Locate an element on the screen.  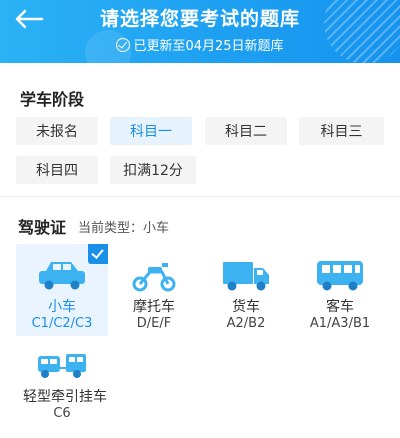
vehicle-name: 客车 is located at coordinates (340, 307).